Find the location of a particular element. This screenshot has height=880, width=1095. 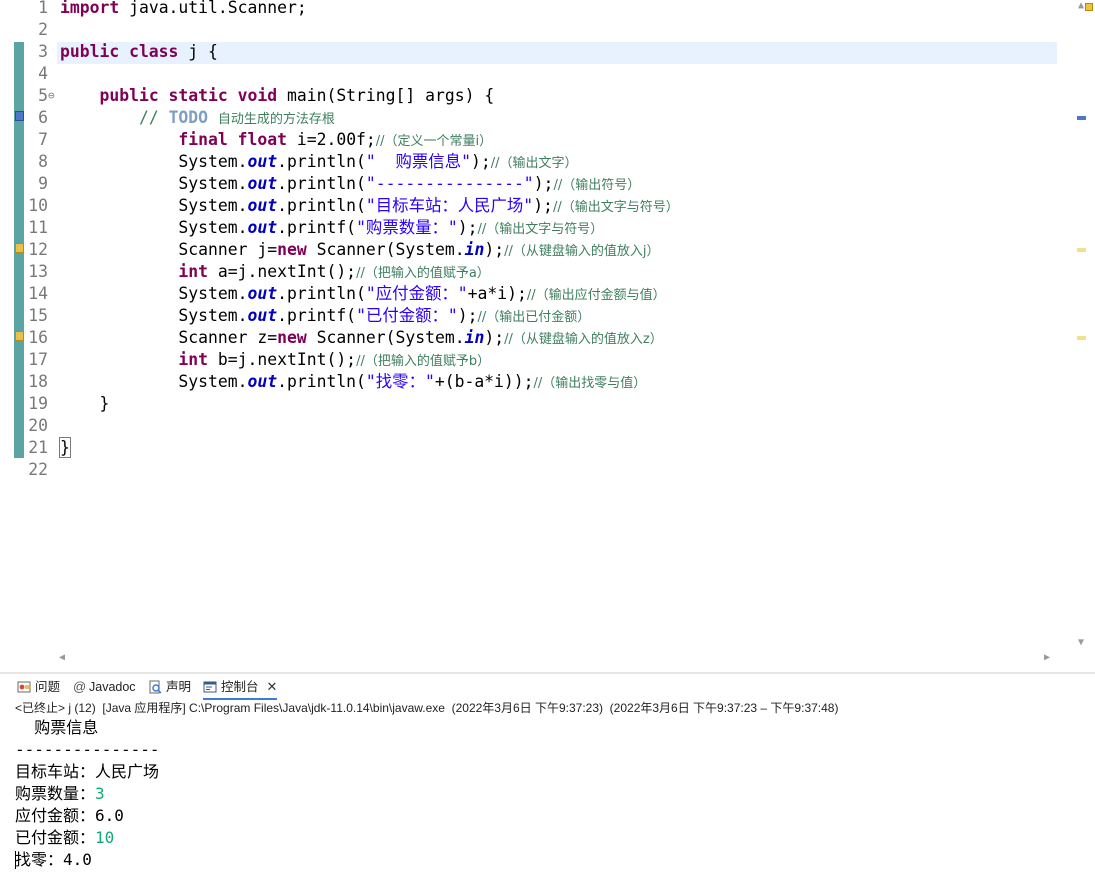

scroll-down-arrow-icon: ▼ is located at coordinates (1081, 642).